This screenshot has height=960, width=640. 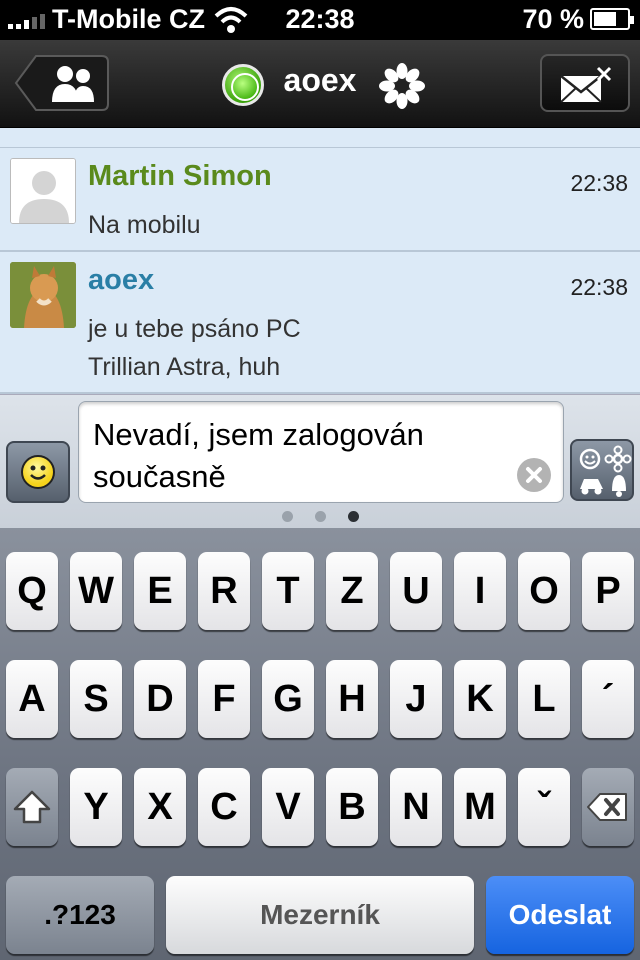 I want to click on key-o: O, so click(x=544, y=591).